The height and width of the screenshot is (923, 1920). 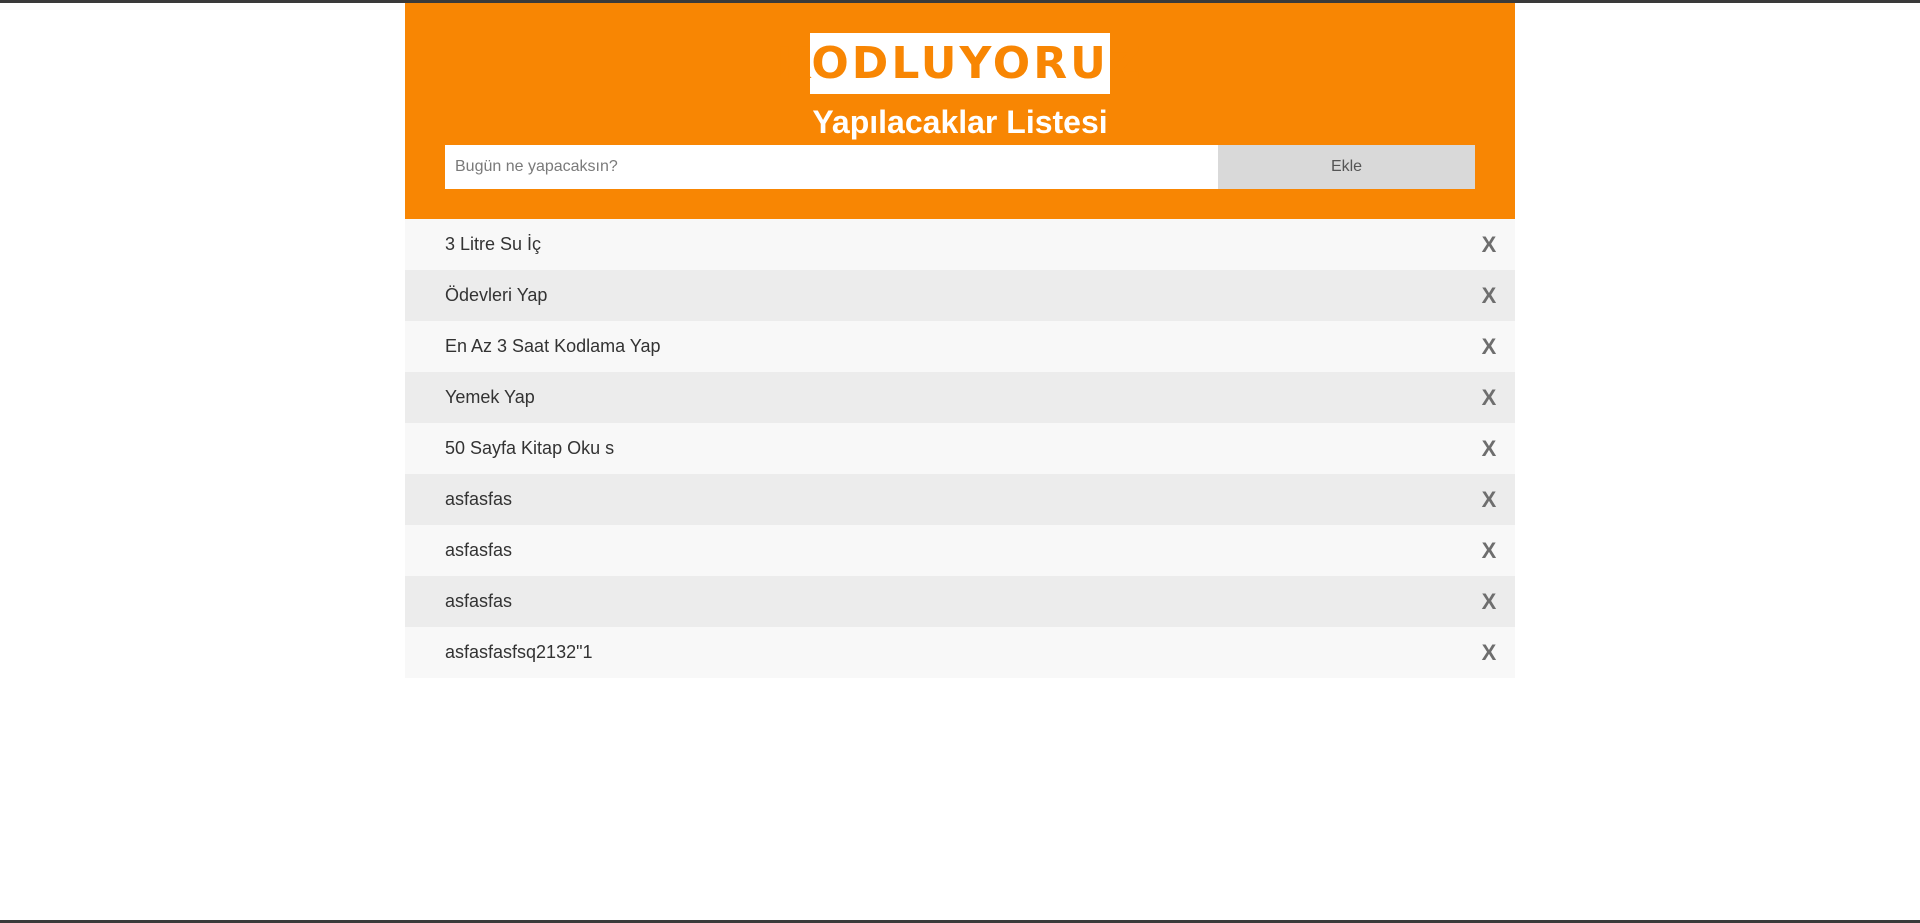 What do you see at coordinates (530, 448) in the screenshot?
I see `list-item-text: 50 Sayfa Kitap Oku s` at bounding box center [530, 448].